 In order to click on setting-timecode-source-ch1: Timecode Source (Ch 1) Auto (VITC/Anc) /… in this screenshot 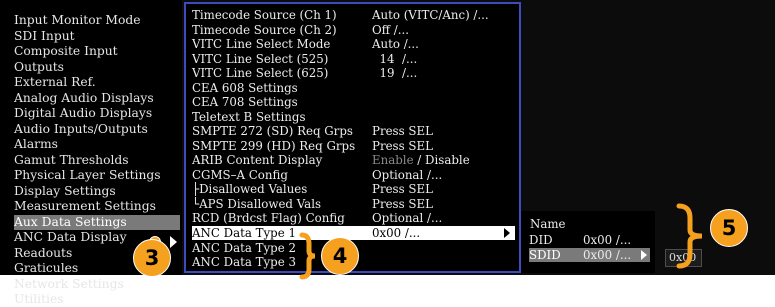, I will do `click(353, 15)`.